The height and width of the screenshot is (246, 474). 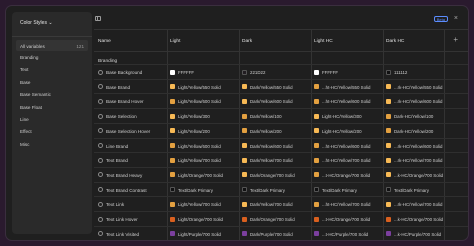 What do you see at coordinates (26, 131) in the screenshot?
I see `sidebar-item-group: Effect` at bounding box center [26, 131].